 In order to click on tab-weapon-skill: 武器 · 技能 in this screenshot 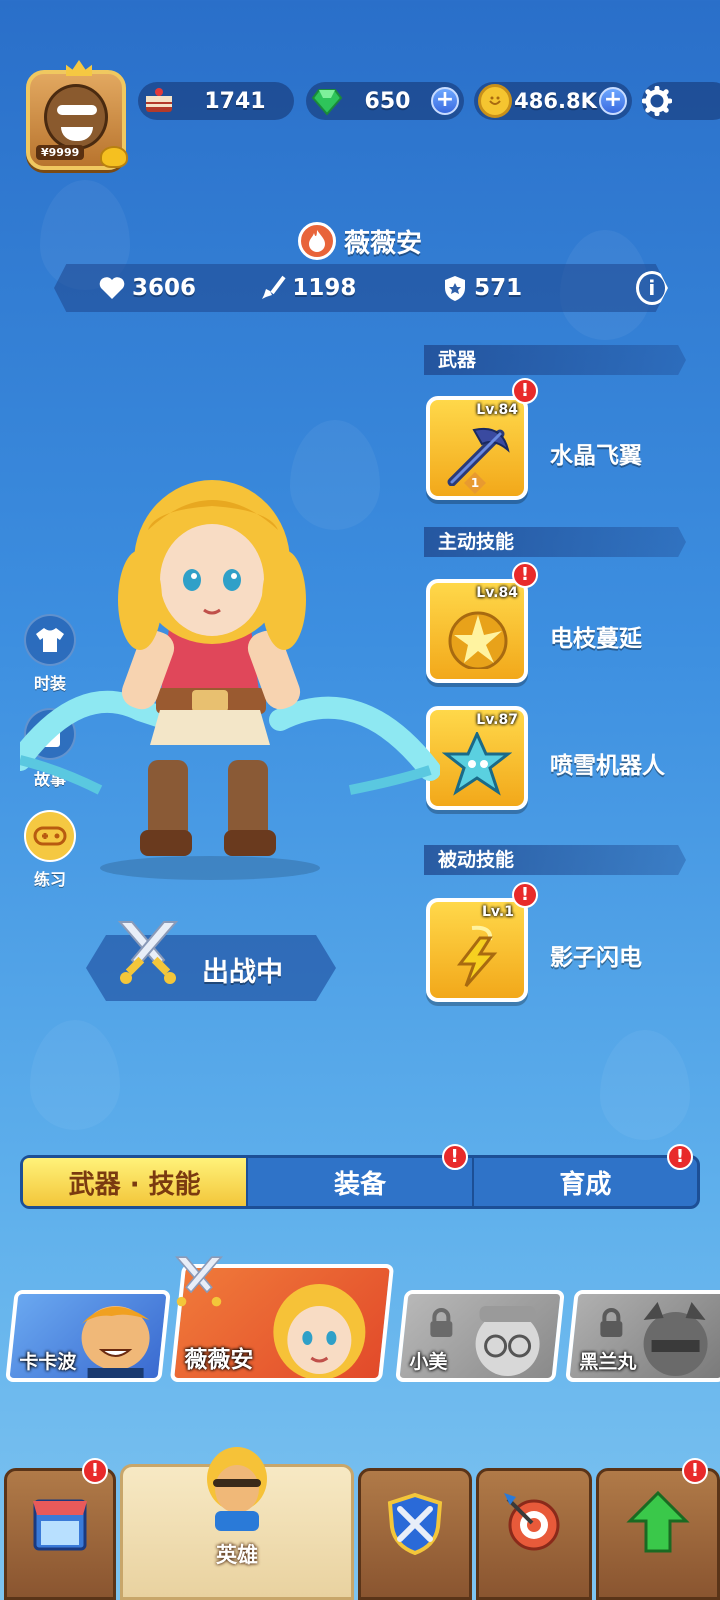, I will do `click(135, 1182)`.